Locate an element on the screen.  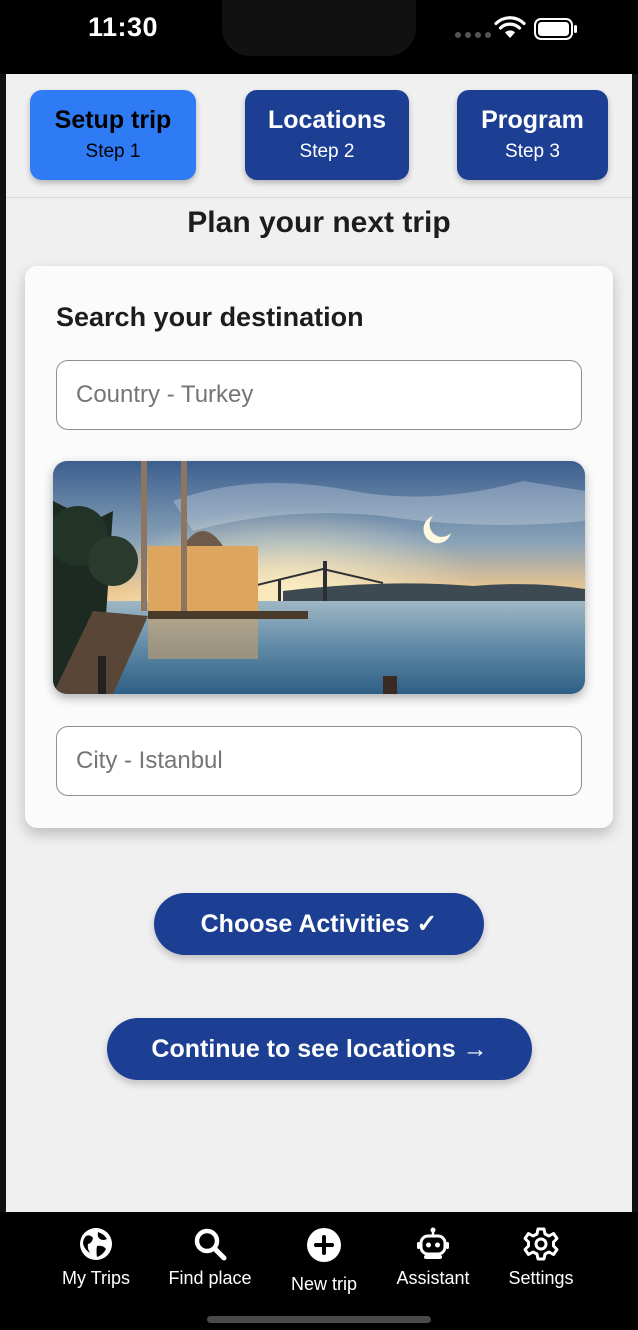
plus-circle-icon is located at coordinates (324, 1245).